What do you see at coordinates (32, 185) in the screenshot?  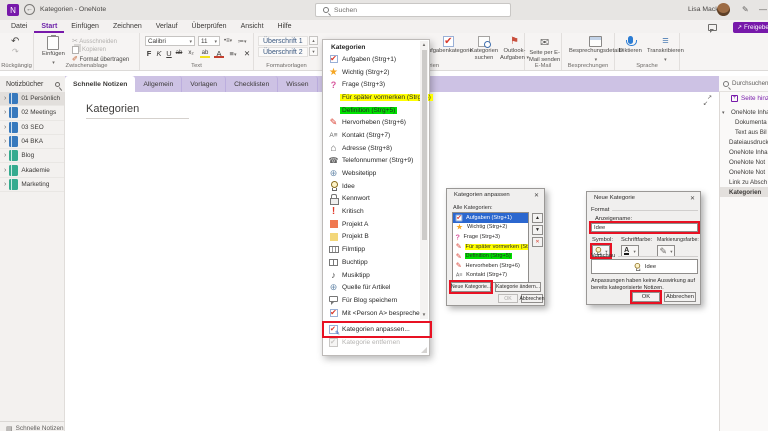 I see `notebook-marketing: Marketing` at bounding box center [32, 185].